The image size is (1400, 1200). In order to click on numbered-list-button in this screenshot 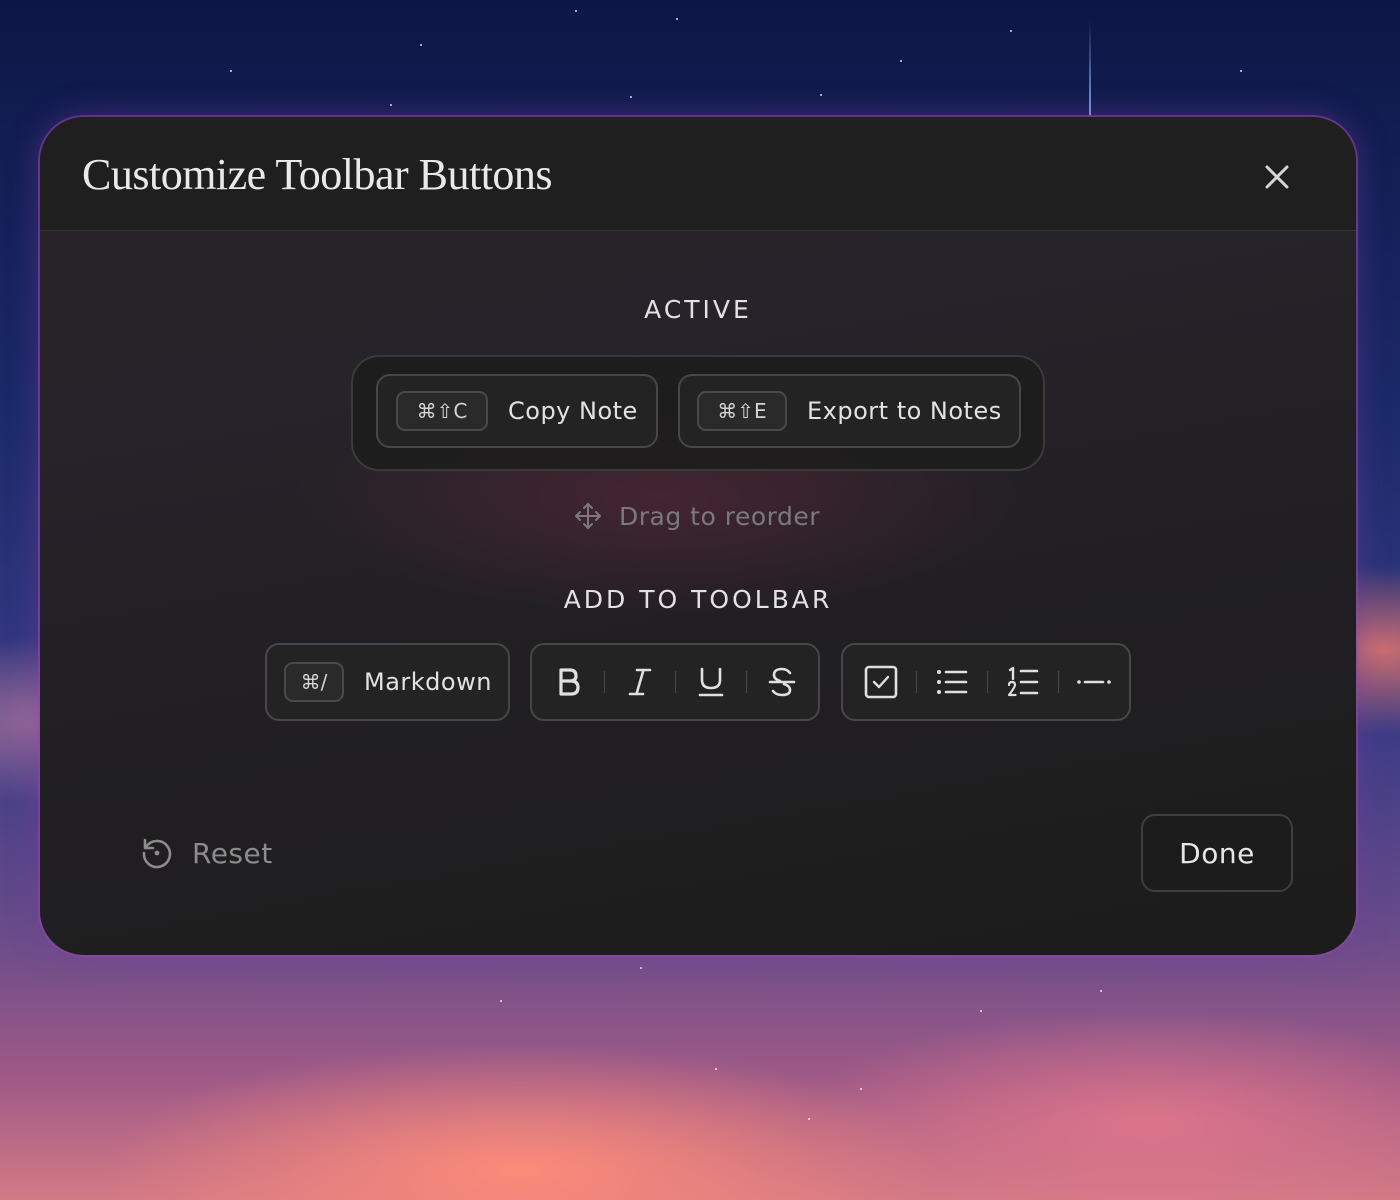, I will do `click(1023, 682)`.